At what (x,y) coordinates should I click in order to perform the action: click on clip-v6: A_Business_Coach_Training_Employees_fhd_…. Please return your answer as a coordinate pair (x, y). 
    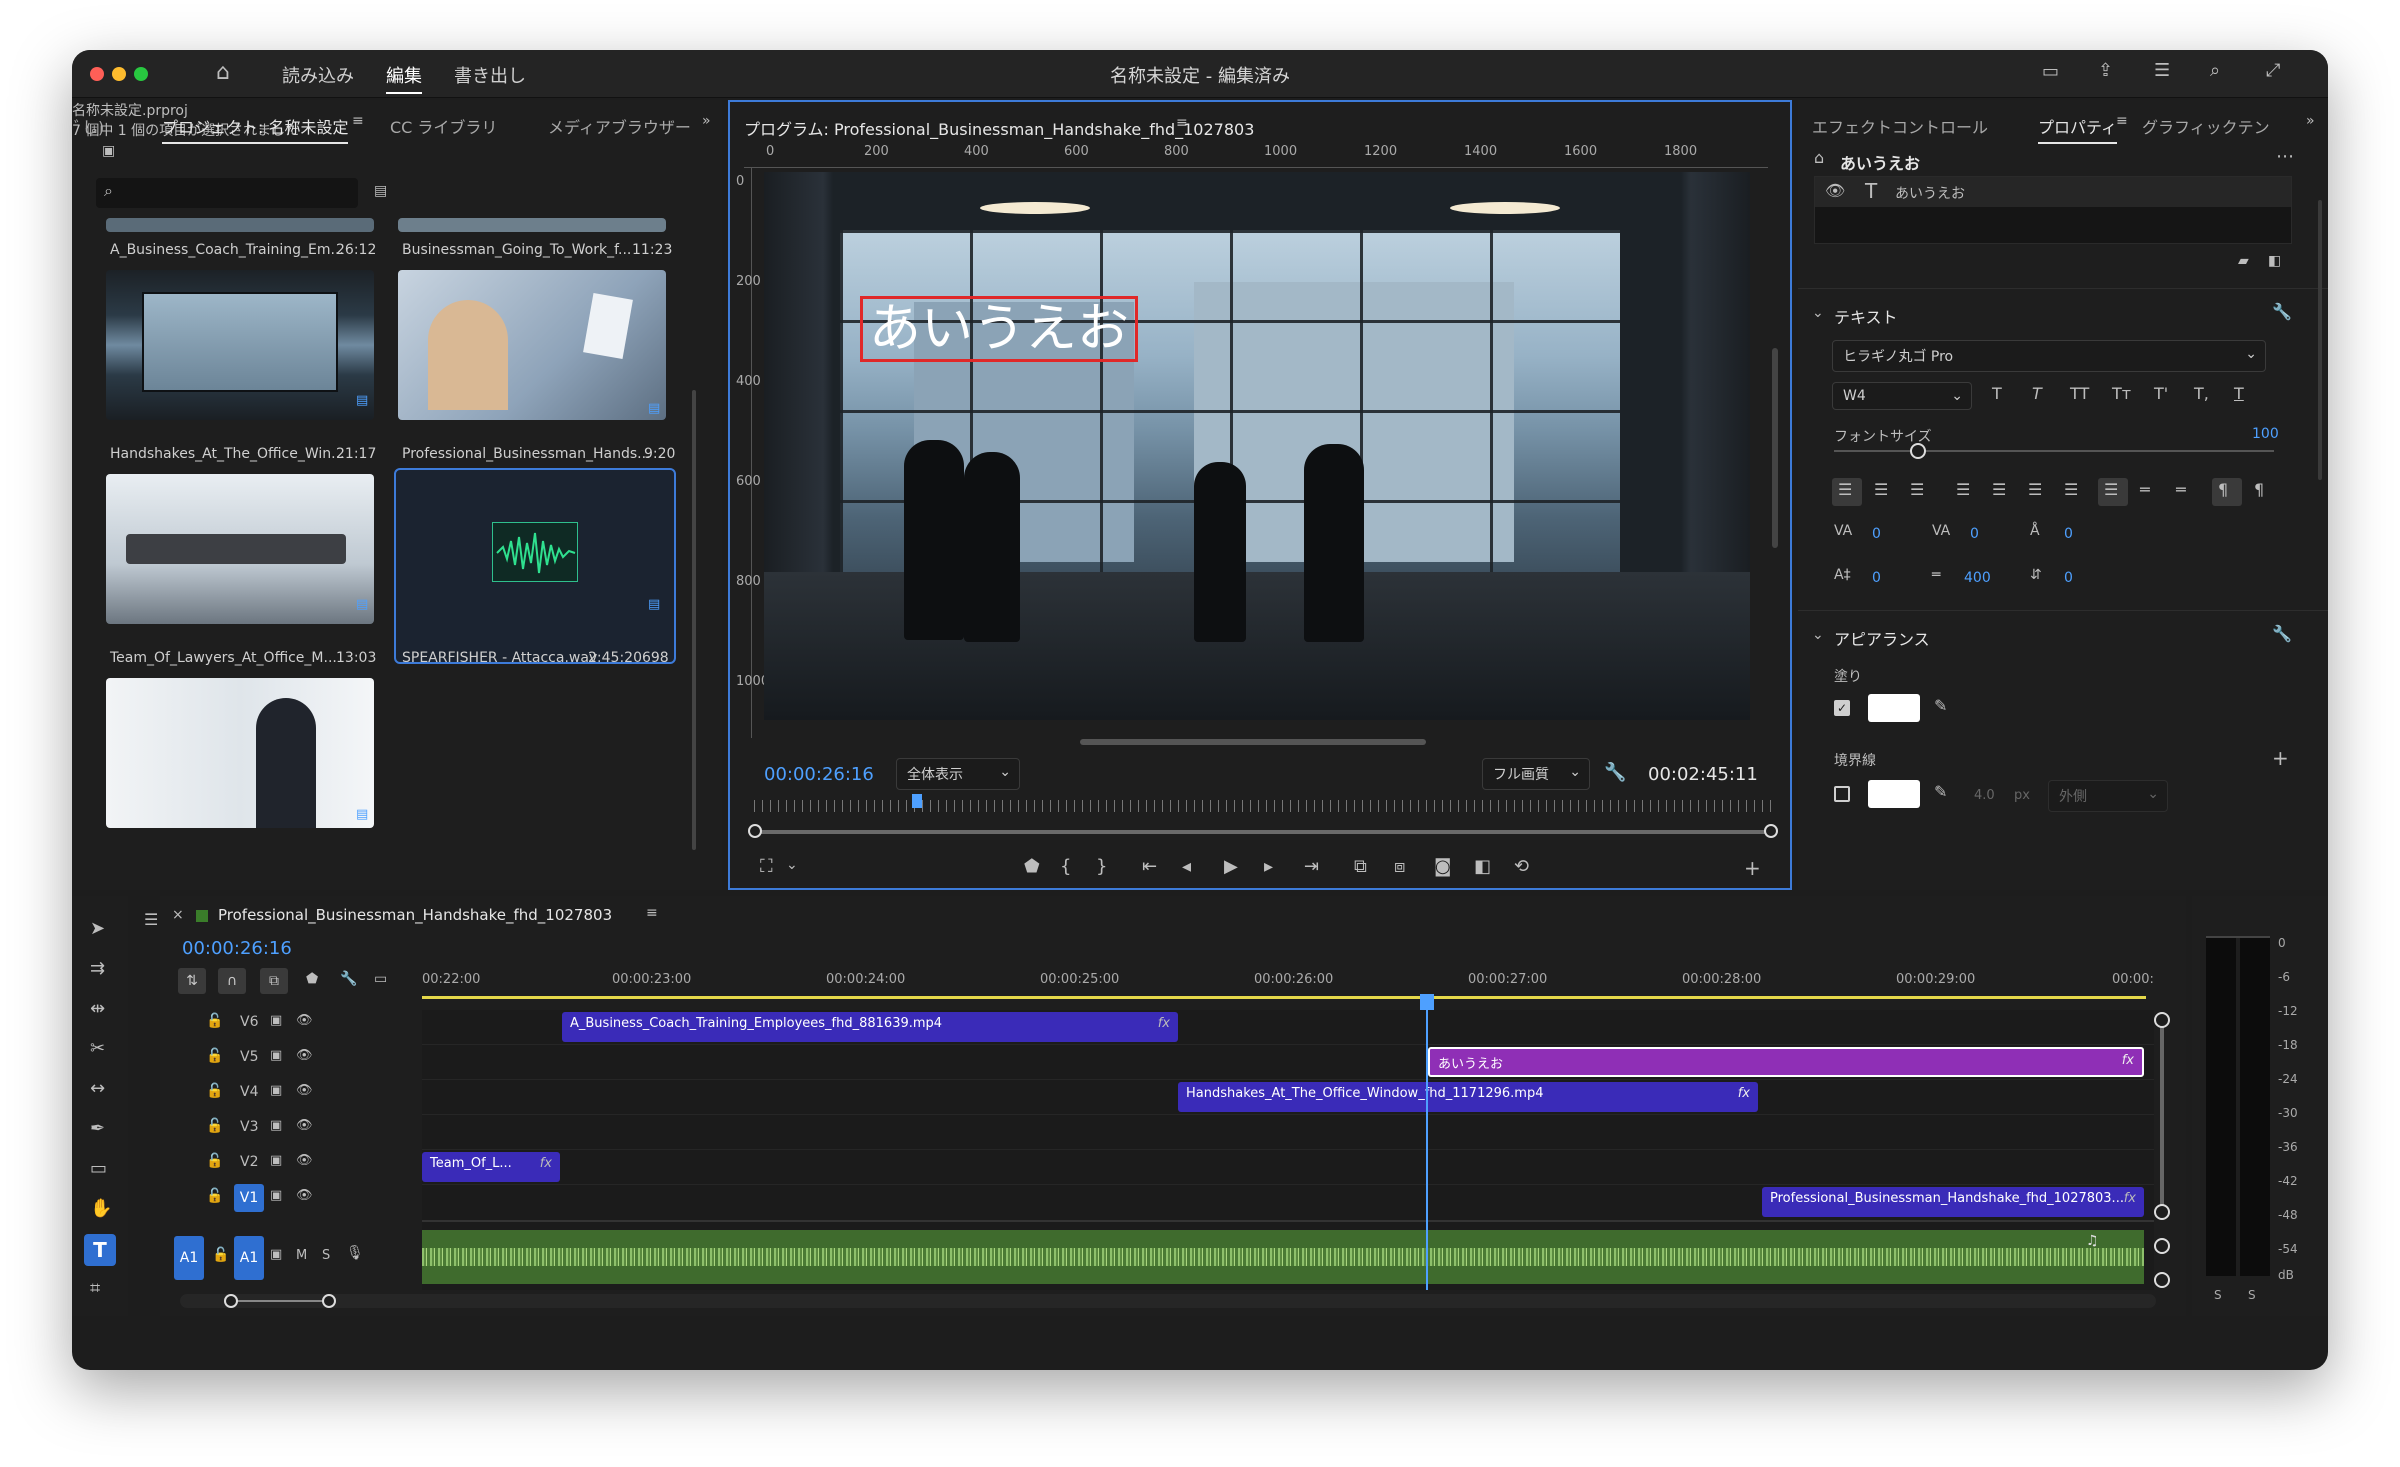
    Looking at the image, I should click on (870, 1027).